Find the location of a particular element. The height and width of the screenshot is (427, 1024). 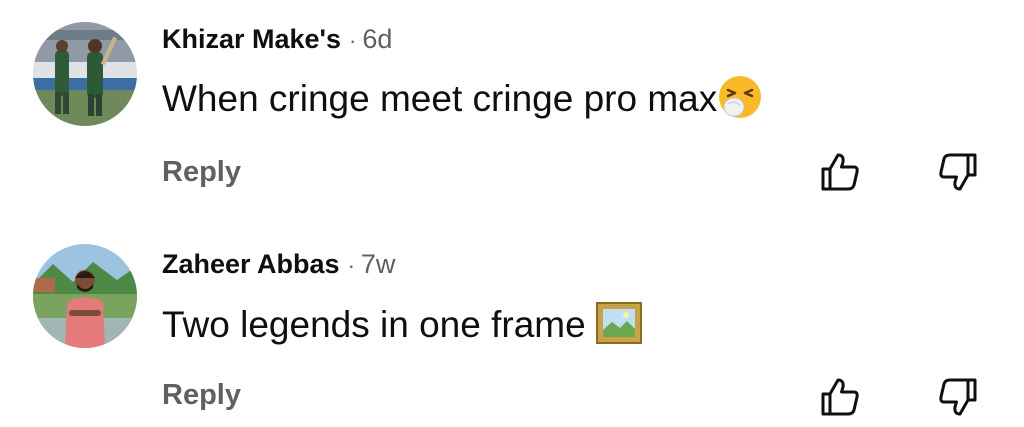

author-name: Zaheer Abbas is located at coordinates (251, 264).